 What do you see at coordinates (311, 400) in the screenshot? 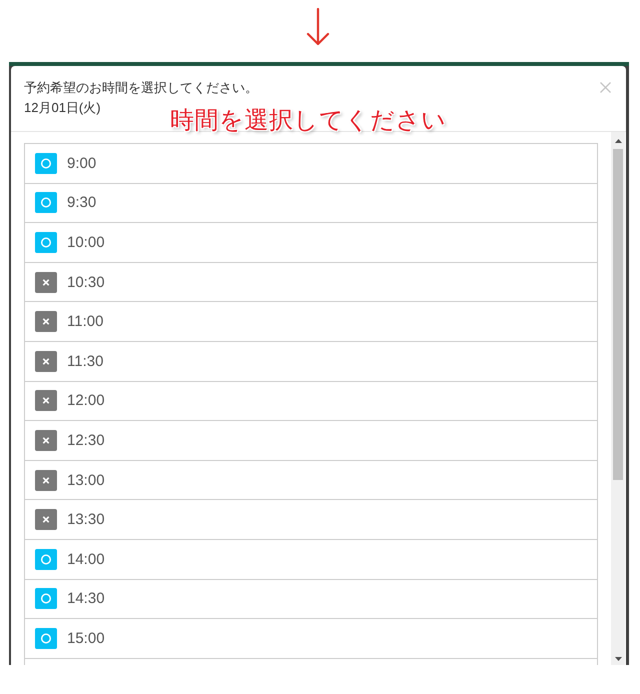
I see `time-slot-button: 12:00` at bounding box center [311, 400].